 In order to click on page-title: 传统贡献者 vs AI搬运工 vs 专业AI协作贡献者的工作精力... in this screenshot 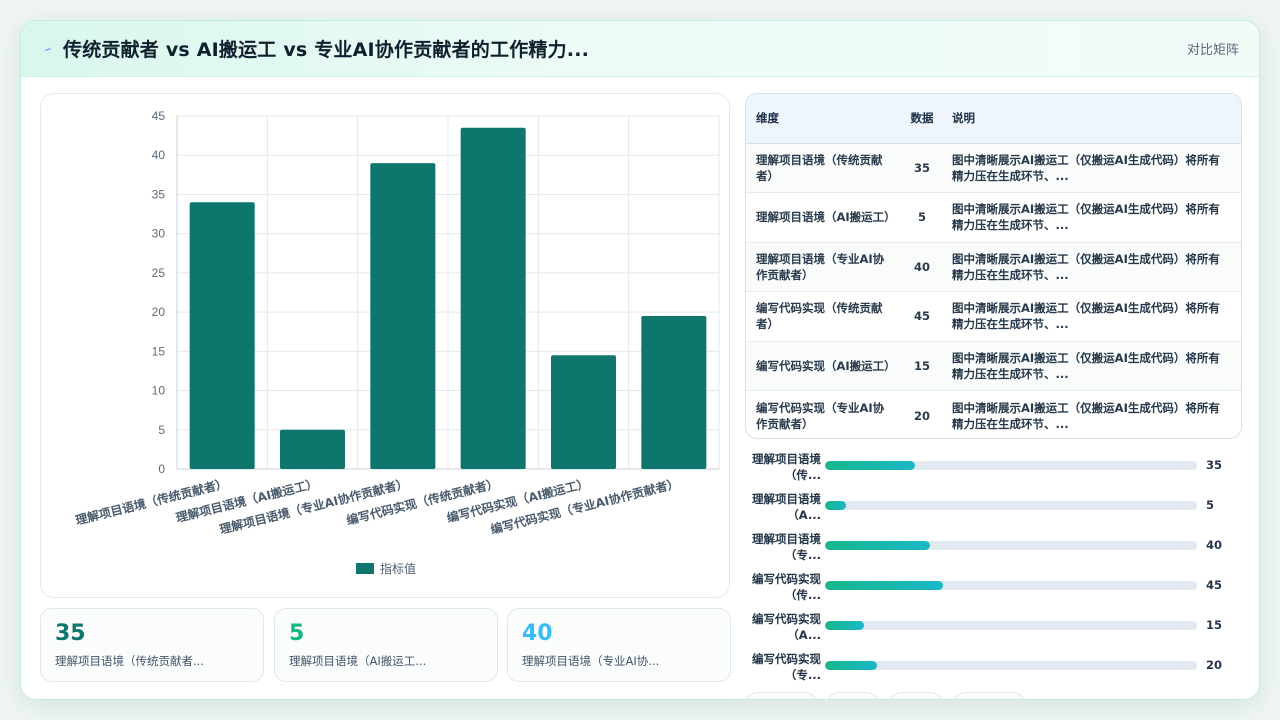, I will do `click(326, 50)`.